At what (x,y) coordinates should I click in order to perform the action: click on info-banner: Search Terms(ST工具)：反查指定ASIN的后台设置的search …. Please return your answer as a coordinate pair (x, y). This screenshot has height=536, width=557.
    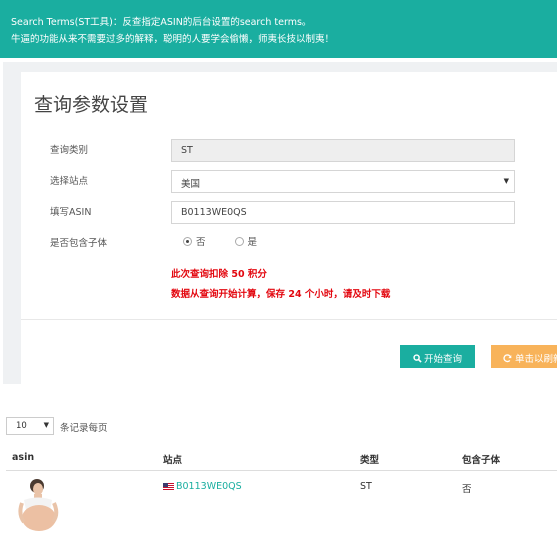
    Looking at the image, I should click on (278, 29).